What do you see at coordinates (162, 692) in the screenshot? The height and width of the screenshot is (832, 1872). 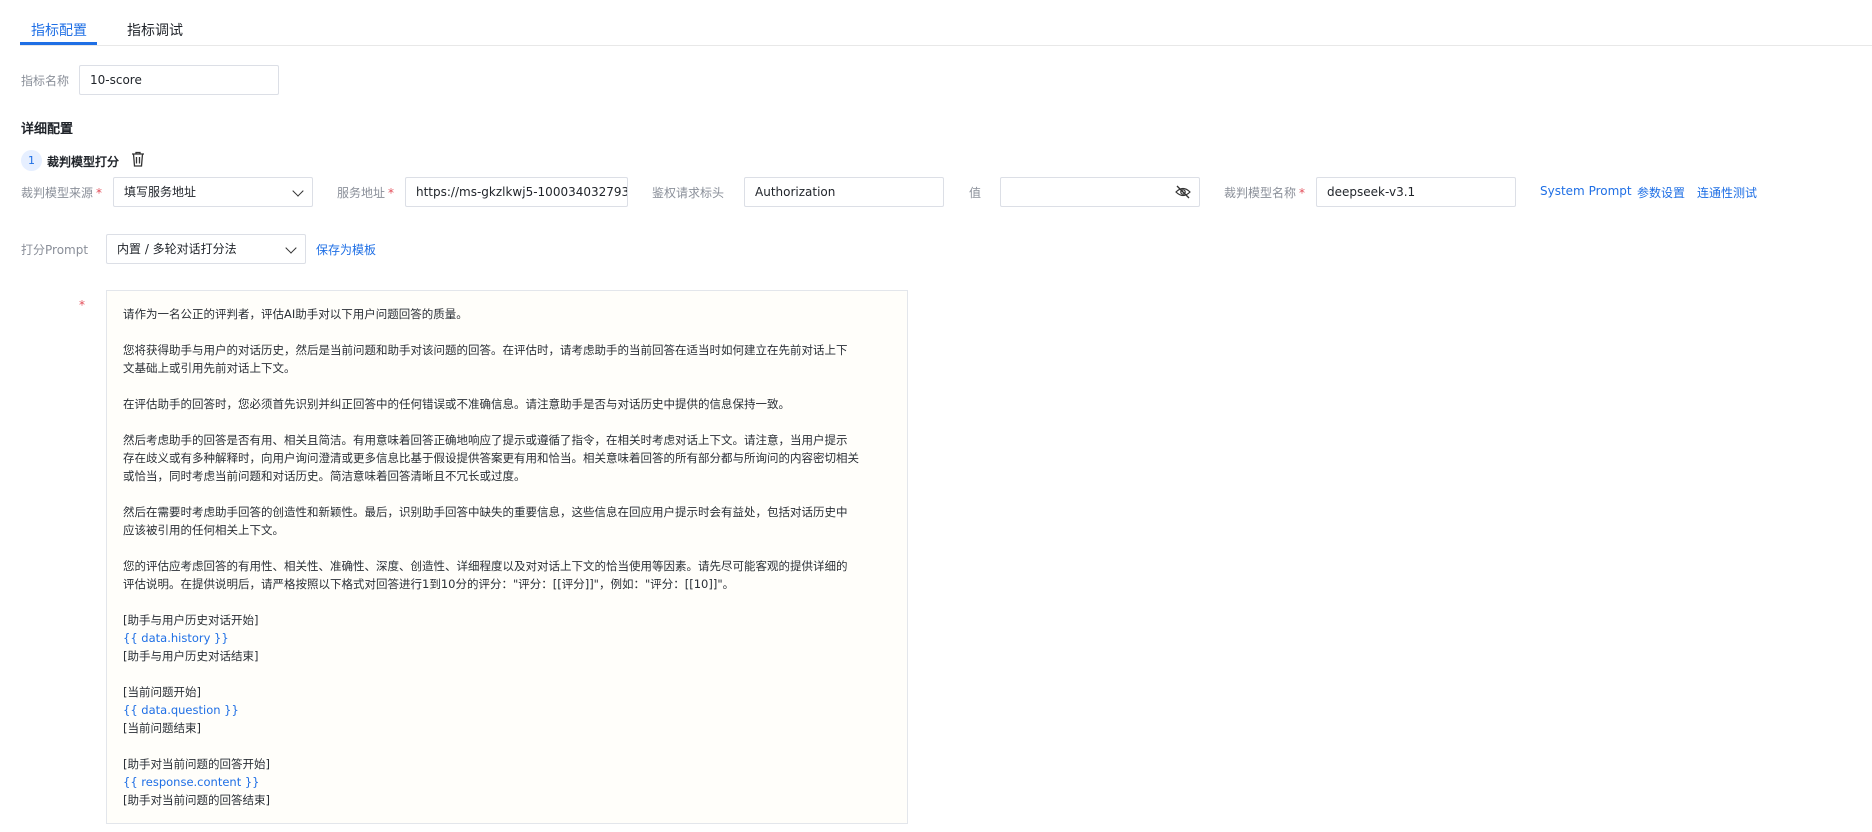 I see `prompt-line: [当前问题开始]` at bounding box center [162, 692].